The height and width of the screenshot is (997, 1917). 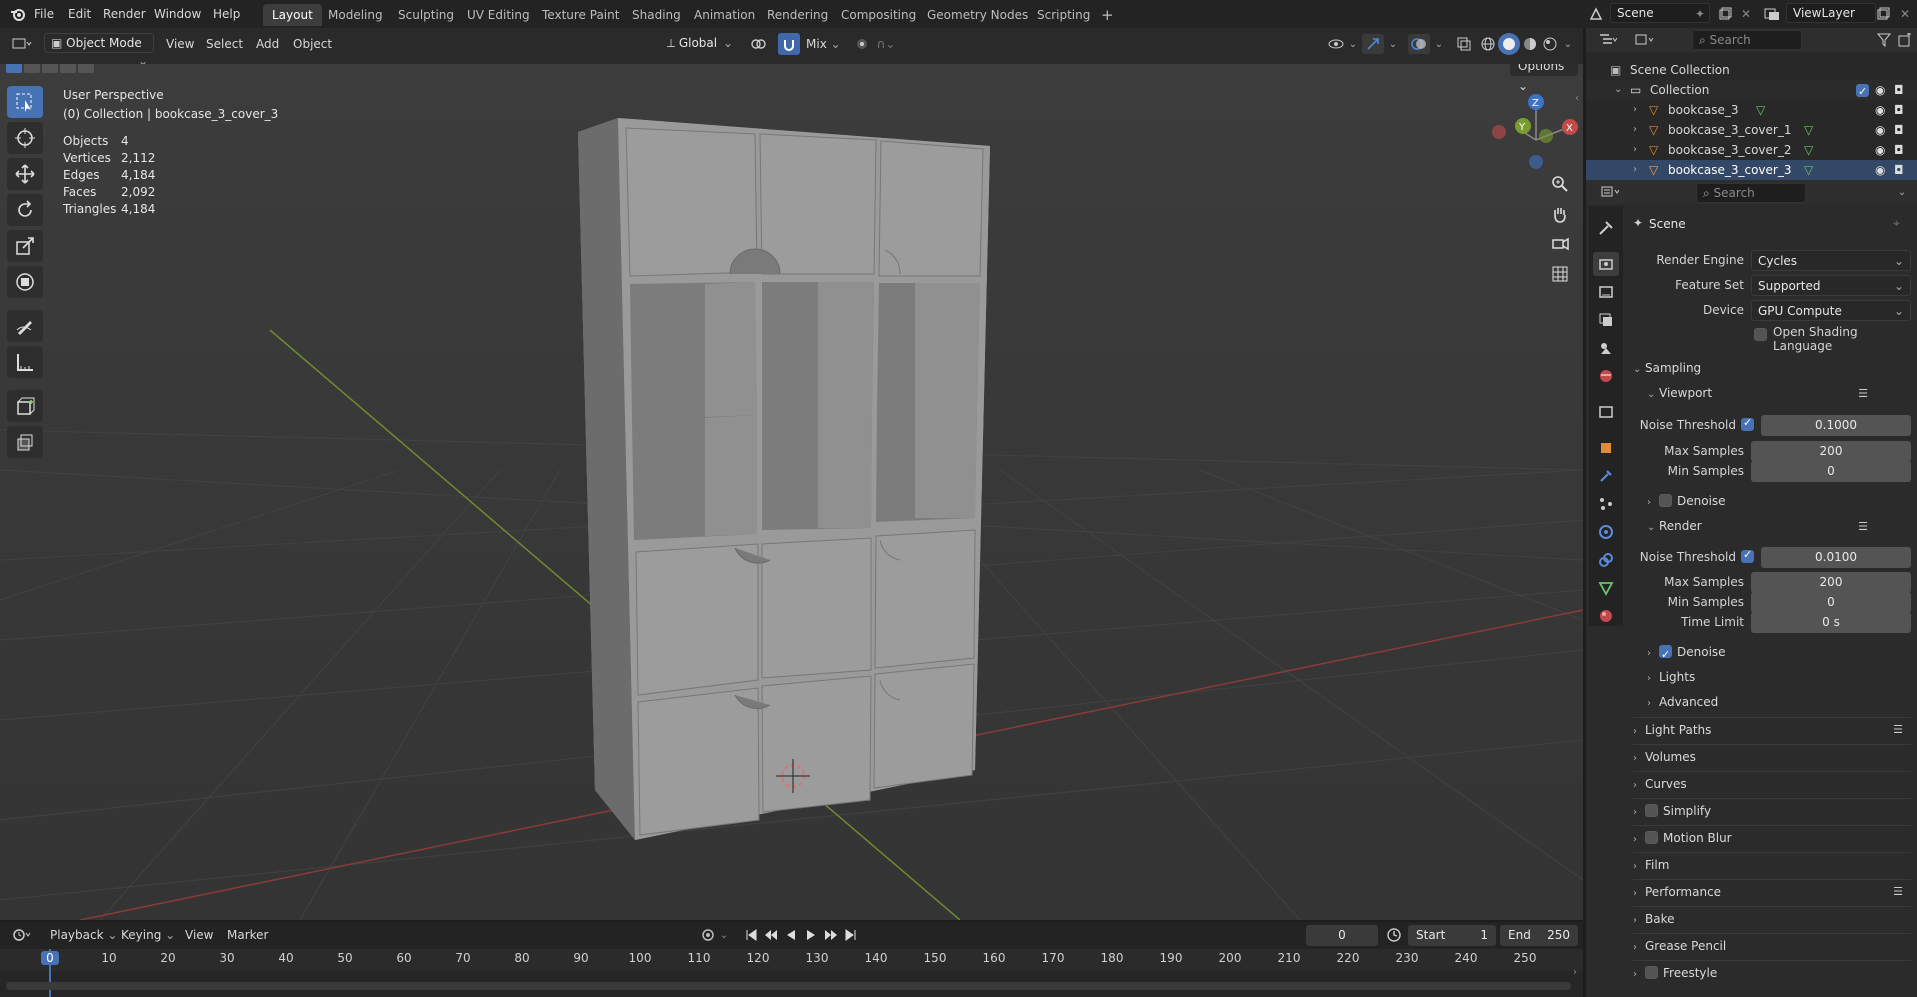 I want to click on extrude-tool, so click(x=25, y=442).